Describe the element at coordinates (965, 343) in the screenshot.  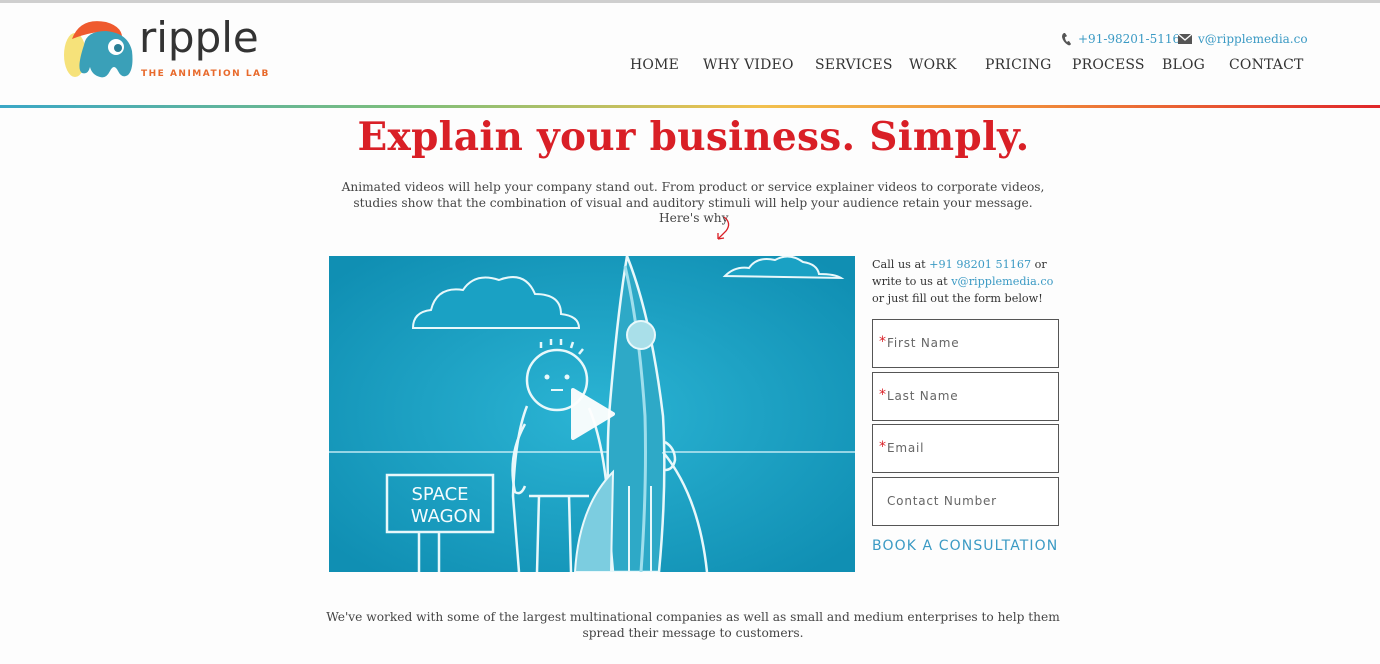
I see `first-name-field: * First Name` at that location.